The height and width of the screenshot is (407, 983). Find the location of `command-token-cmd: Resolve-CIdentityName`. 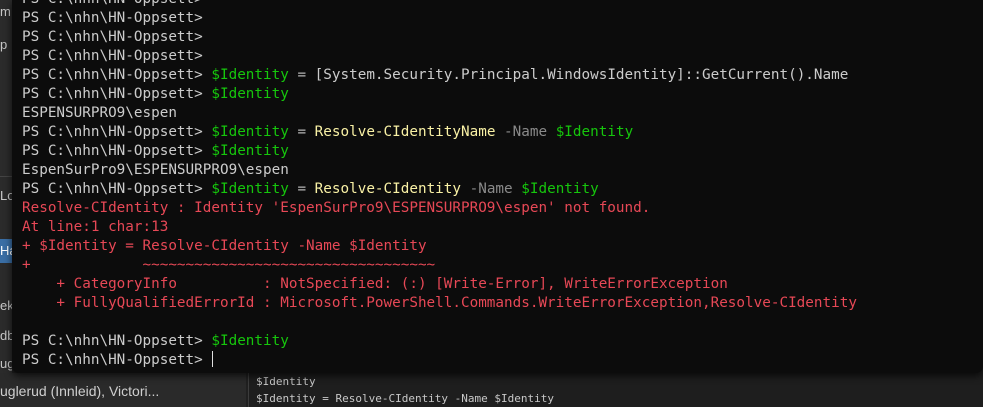

command-token-cmd: Resolve-CIdentityName is located at coordinates (405, 132).